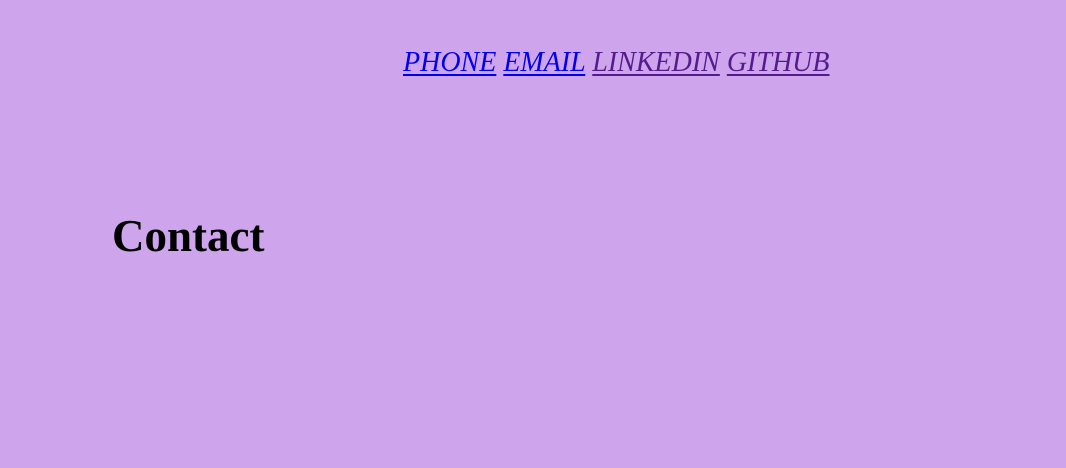 This screenshot has height=468, width=1066. What do you see at coordinates (778, 62) in the screenshot?
I see `github-link: GITHUB` at bounding box center [778, 62].